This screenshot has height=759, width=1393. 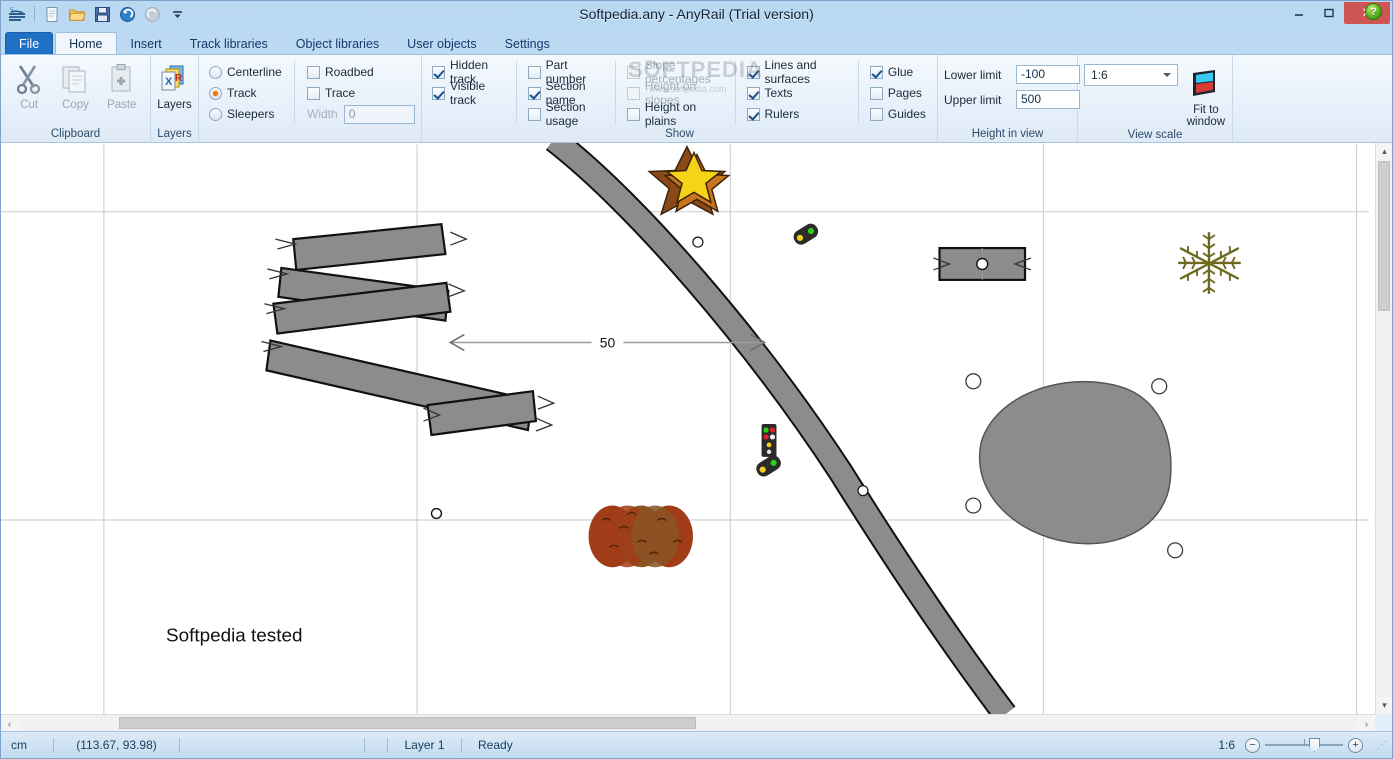 I want to click on status-zoom-value: 1:6, so click(x=1226, y=745).